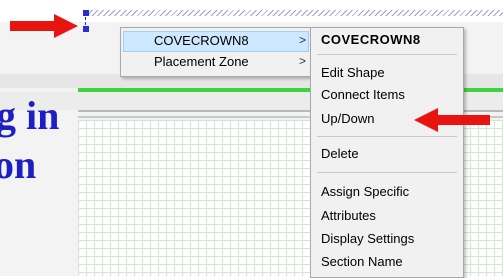 This screenshot has width=503, height=278. Describe the element at coordinates (367, 238) in the screenshot. I see `menu-item-display-settings: Display Settings` at that location.